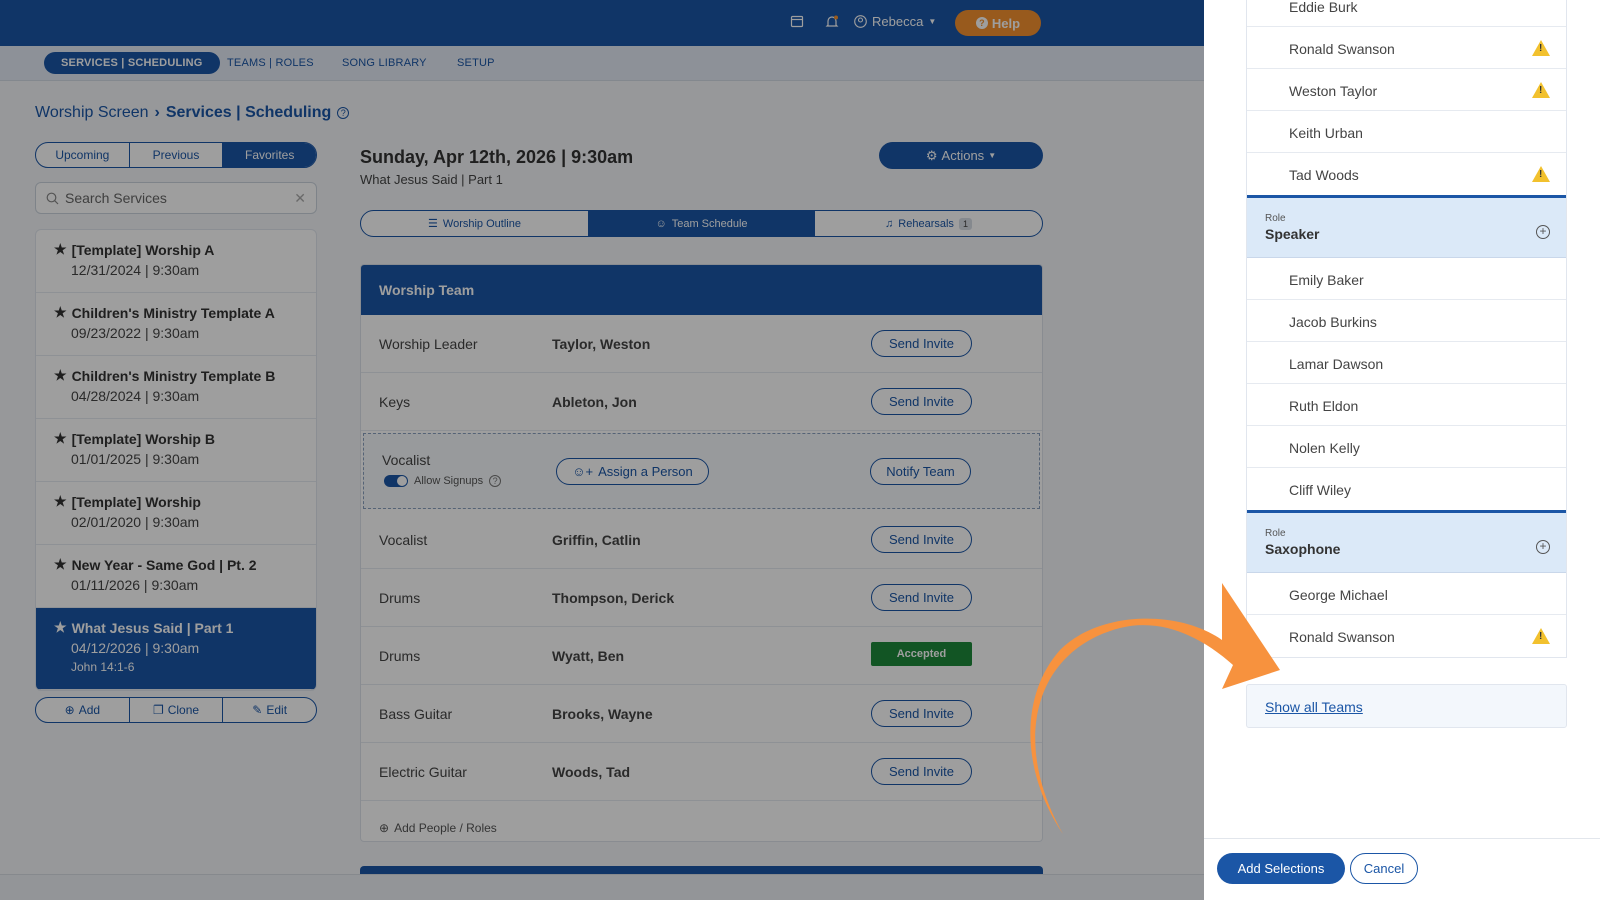  Describe the element at coordinates (1281, 868) in the screenshot. I see `add-selections-button: Add Selections` at that location.